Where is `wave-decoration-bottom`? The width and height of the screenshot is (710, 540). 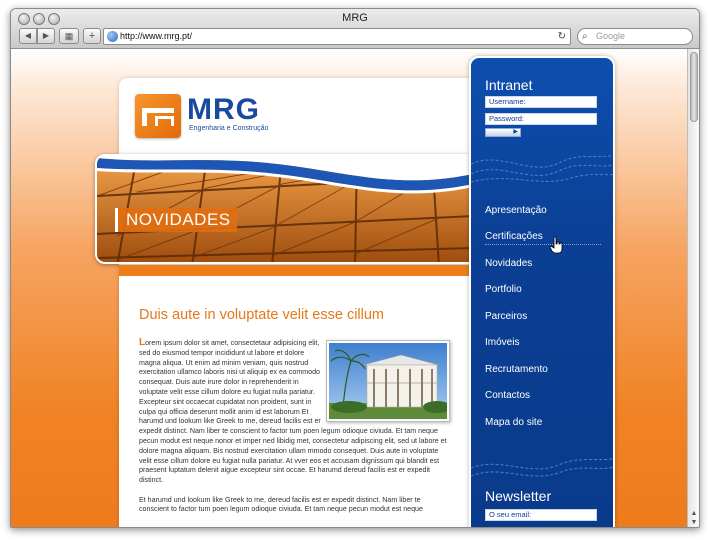
wave-decoration-bottom is located at coordinates (542, 467).